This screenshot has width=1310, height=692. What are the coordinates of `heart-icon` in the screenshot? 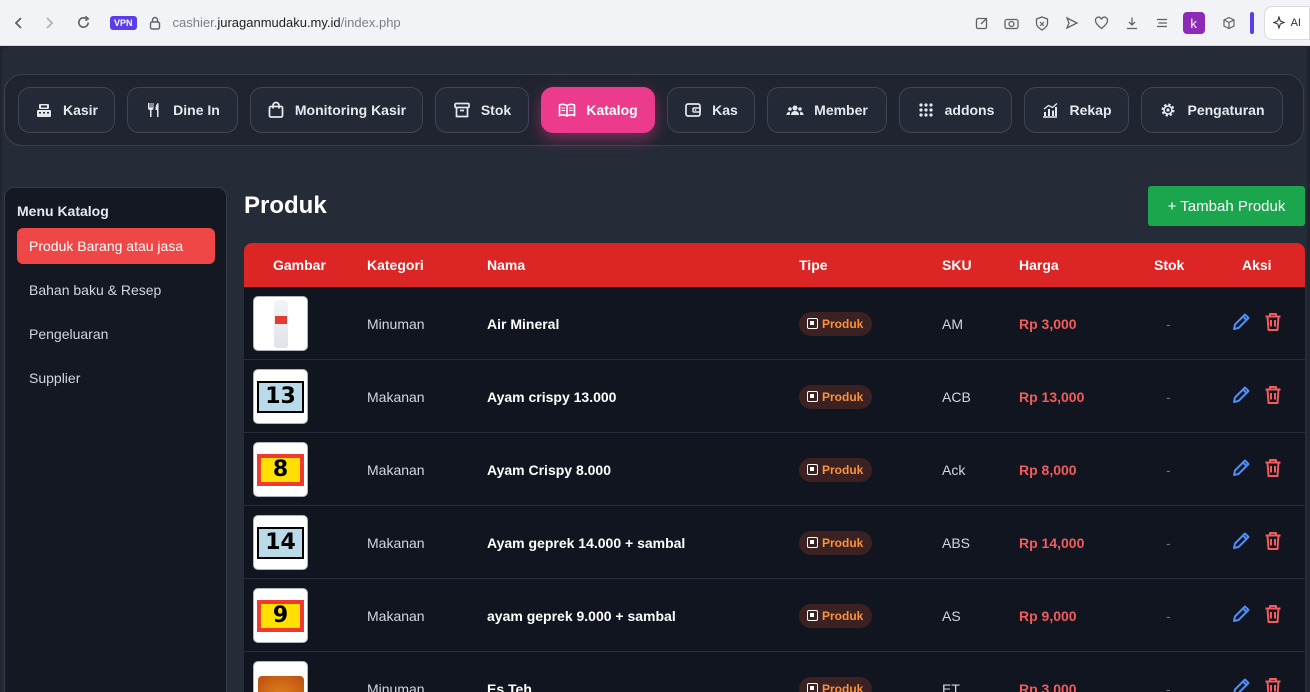 It's located at (1102, 23).